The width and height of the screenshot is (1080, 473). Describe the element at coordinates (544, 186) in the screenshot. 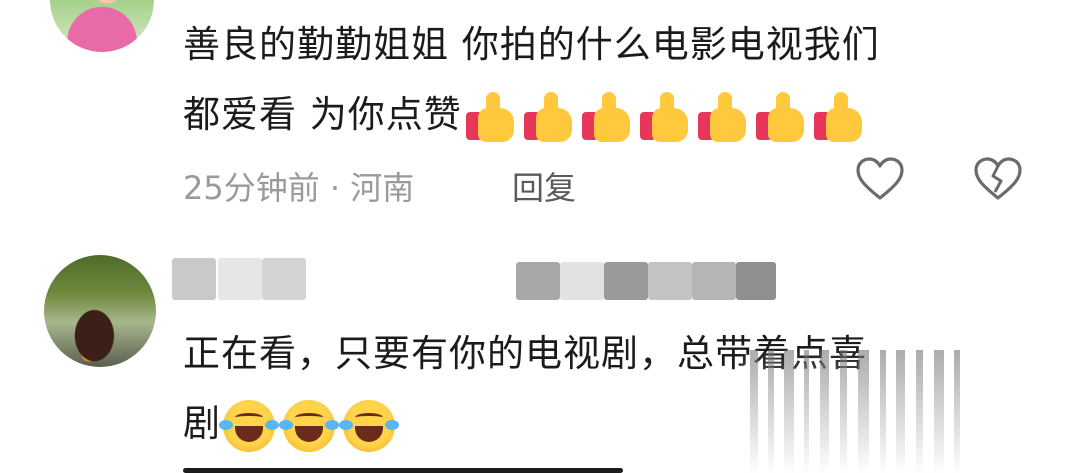

I see `reply-button: 回复` at that location.